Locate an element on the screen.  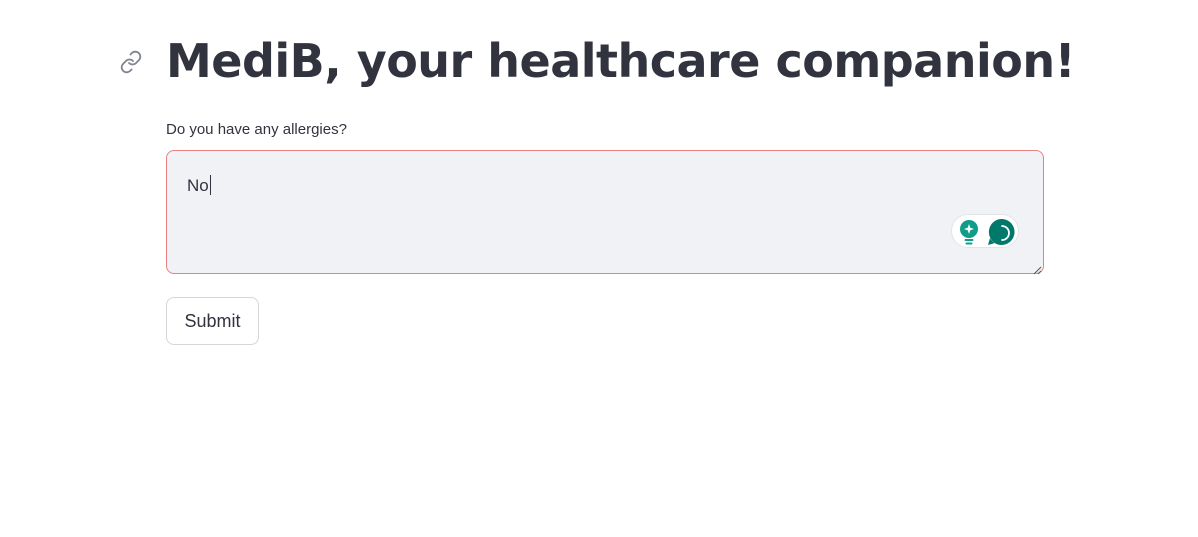
resize-handle-icon is located at coordinates (1037, 268).